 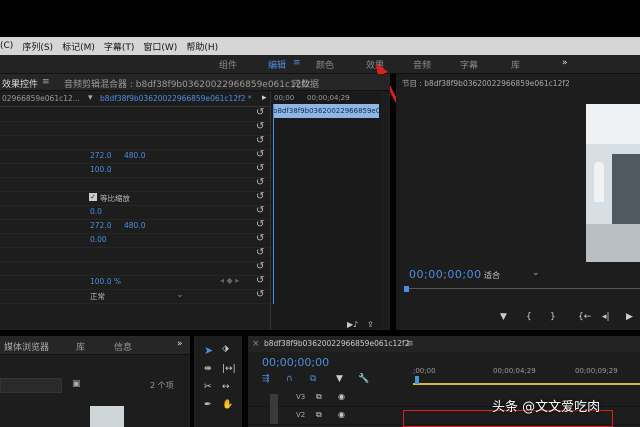 I want to click on track-target-label: V2, so click(x=300, y=415).